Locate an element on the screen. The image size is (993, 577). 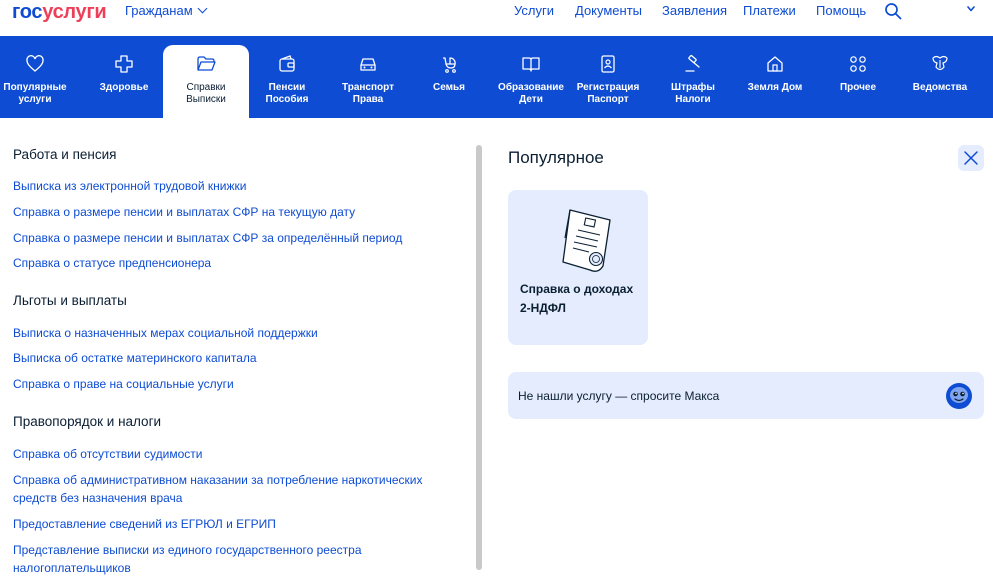
grid-icon is located at coordinates (858, 64).